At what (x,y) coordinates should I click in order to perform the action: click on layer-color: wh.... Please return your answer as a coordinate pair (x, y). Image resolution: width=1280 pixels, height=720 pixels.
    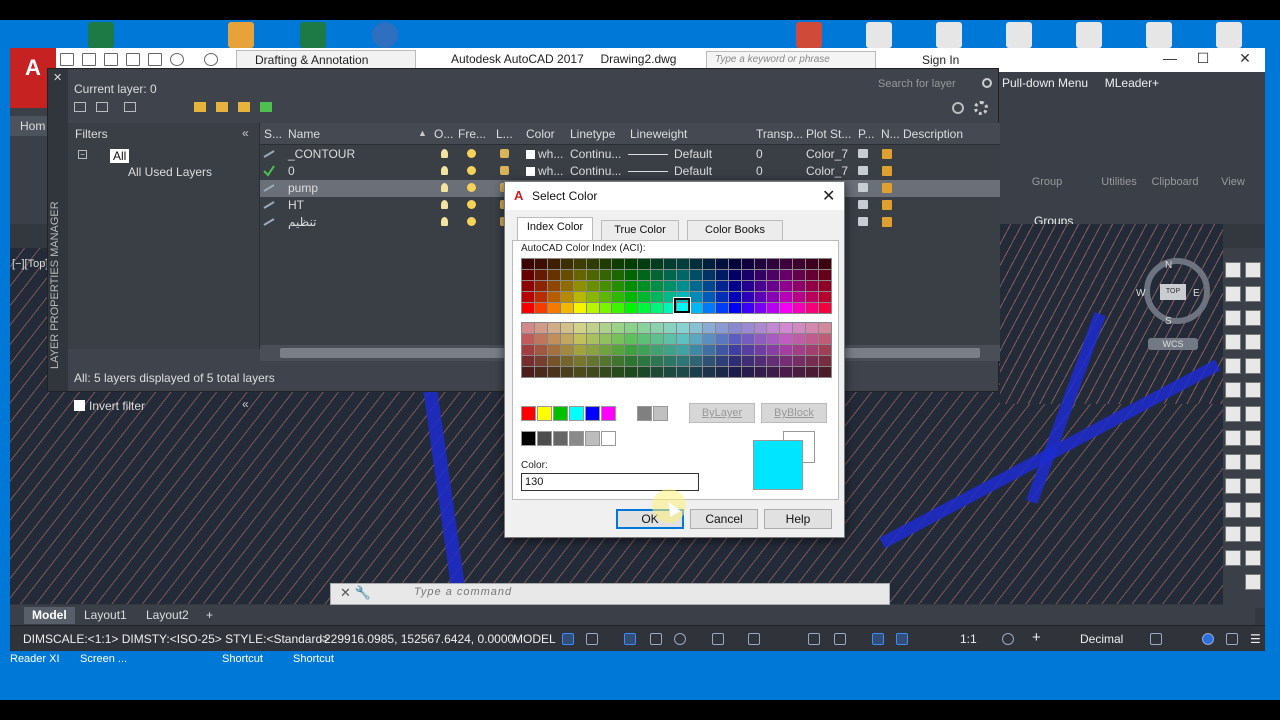
    Looking at the image, I should click on (544, 171).